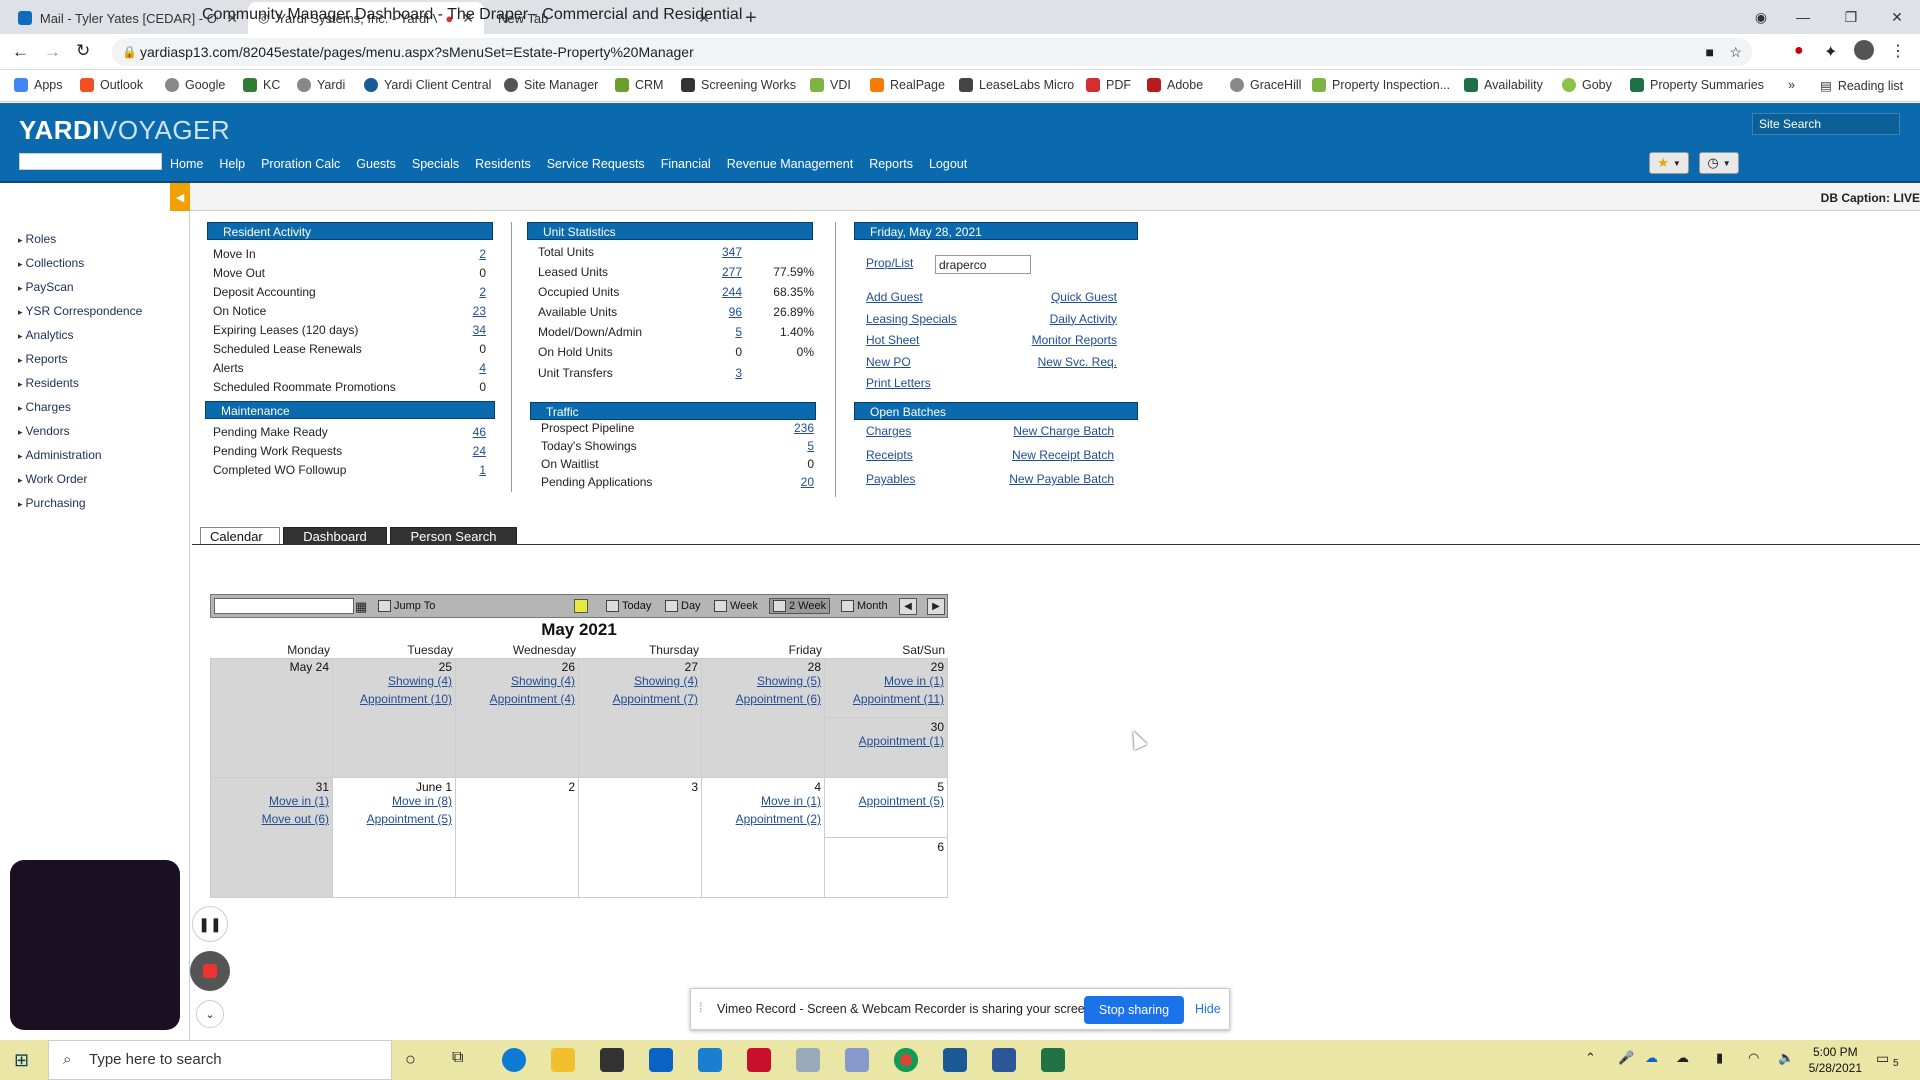  Describe the element at coordinates (722, 373) in the screenshot. I see `unit-count-link: 3` at that location.